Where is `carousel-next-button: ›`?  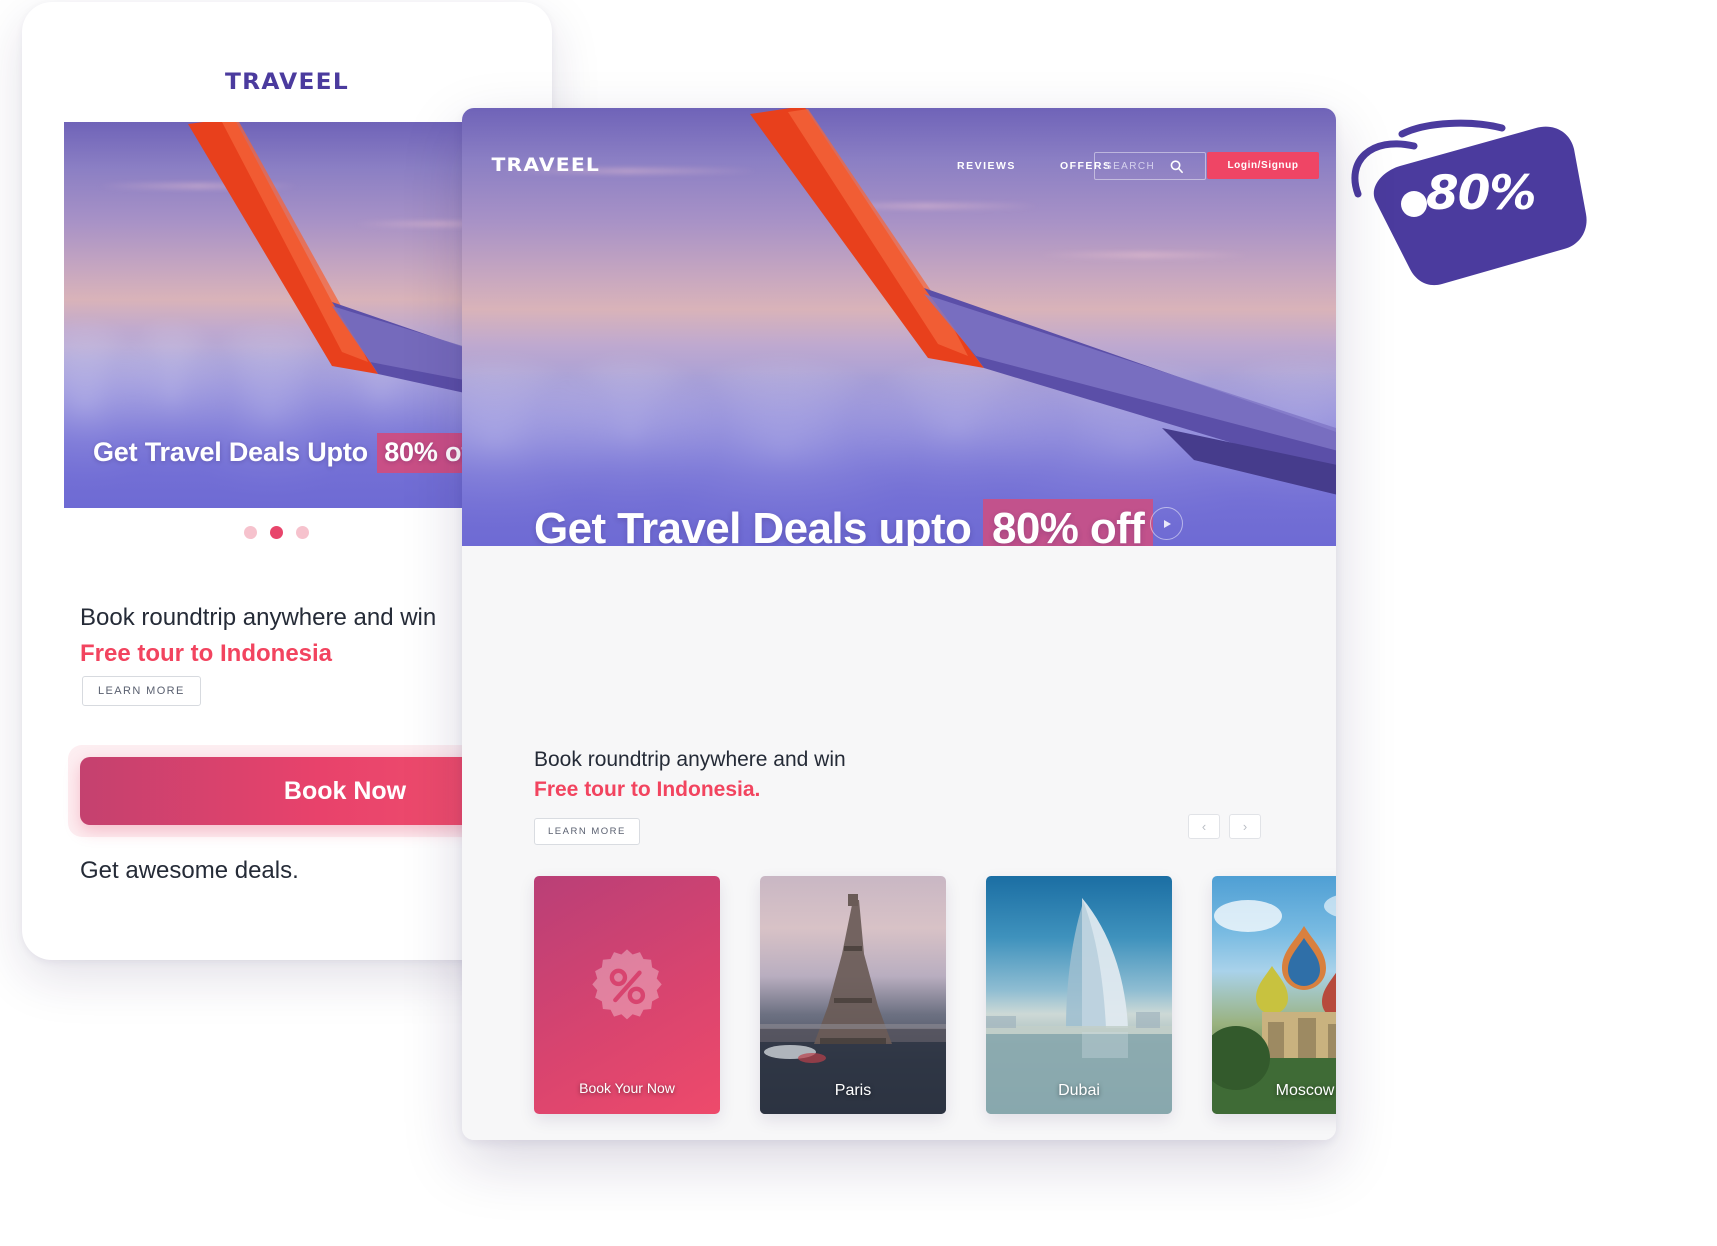
carousel-next-button: › is located at coordinates (1245, 826).